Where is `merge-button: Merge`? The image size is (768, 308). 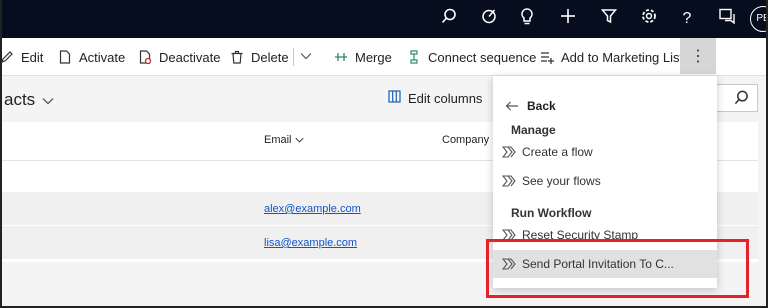
merge-button: Merge is located at coordinates (363, 57).